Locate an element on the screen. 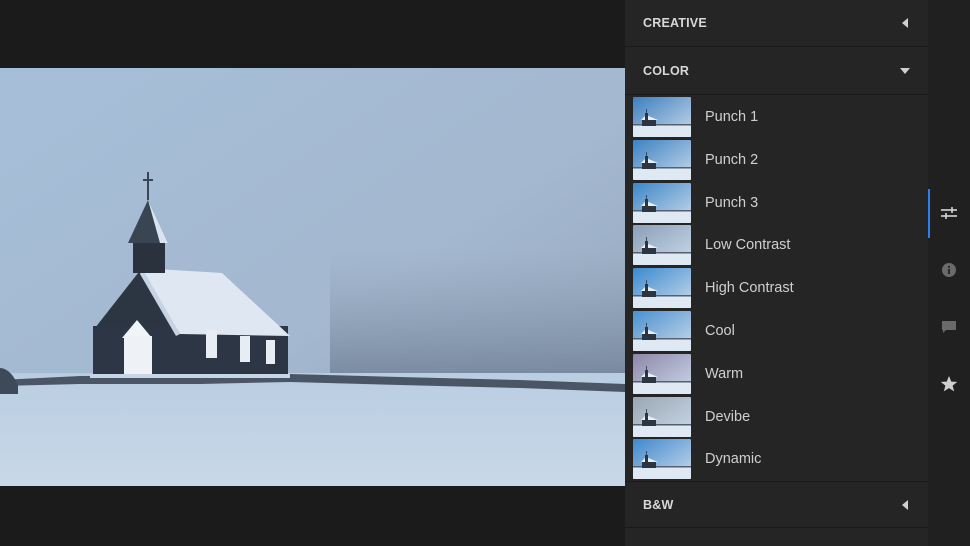  sliders-icon is located at coordinates (949, 213).